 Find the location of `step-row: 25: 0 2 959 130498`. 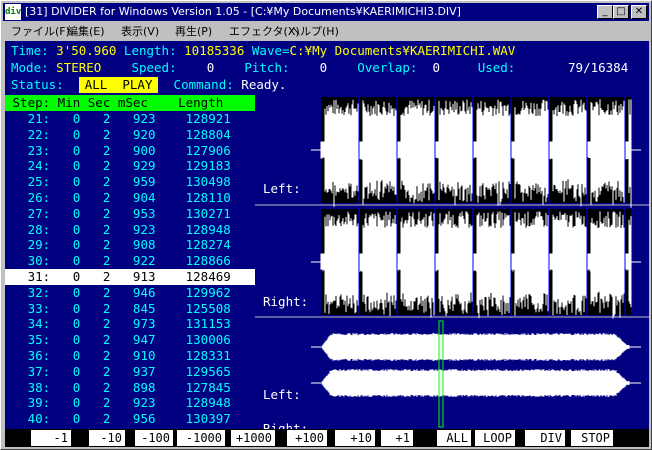

step-row: 25: 0 2 959 130498 is located at coordinates (130, 182).